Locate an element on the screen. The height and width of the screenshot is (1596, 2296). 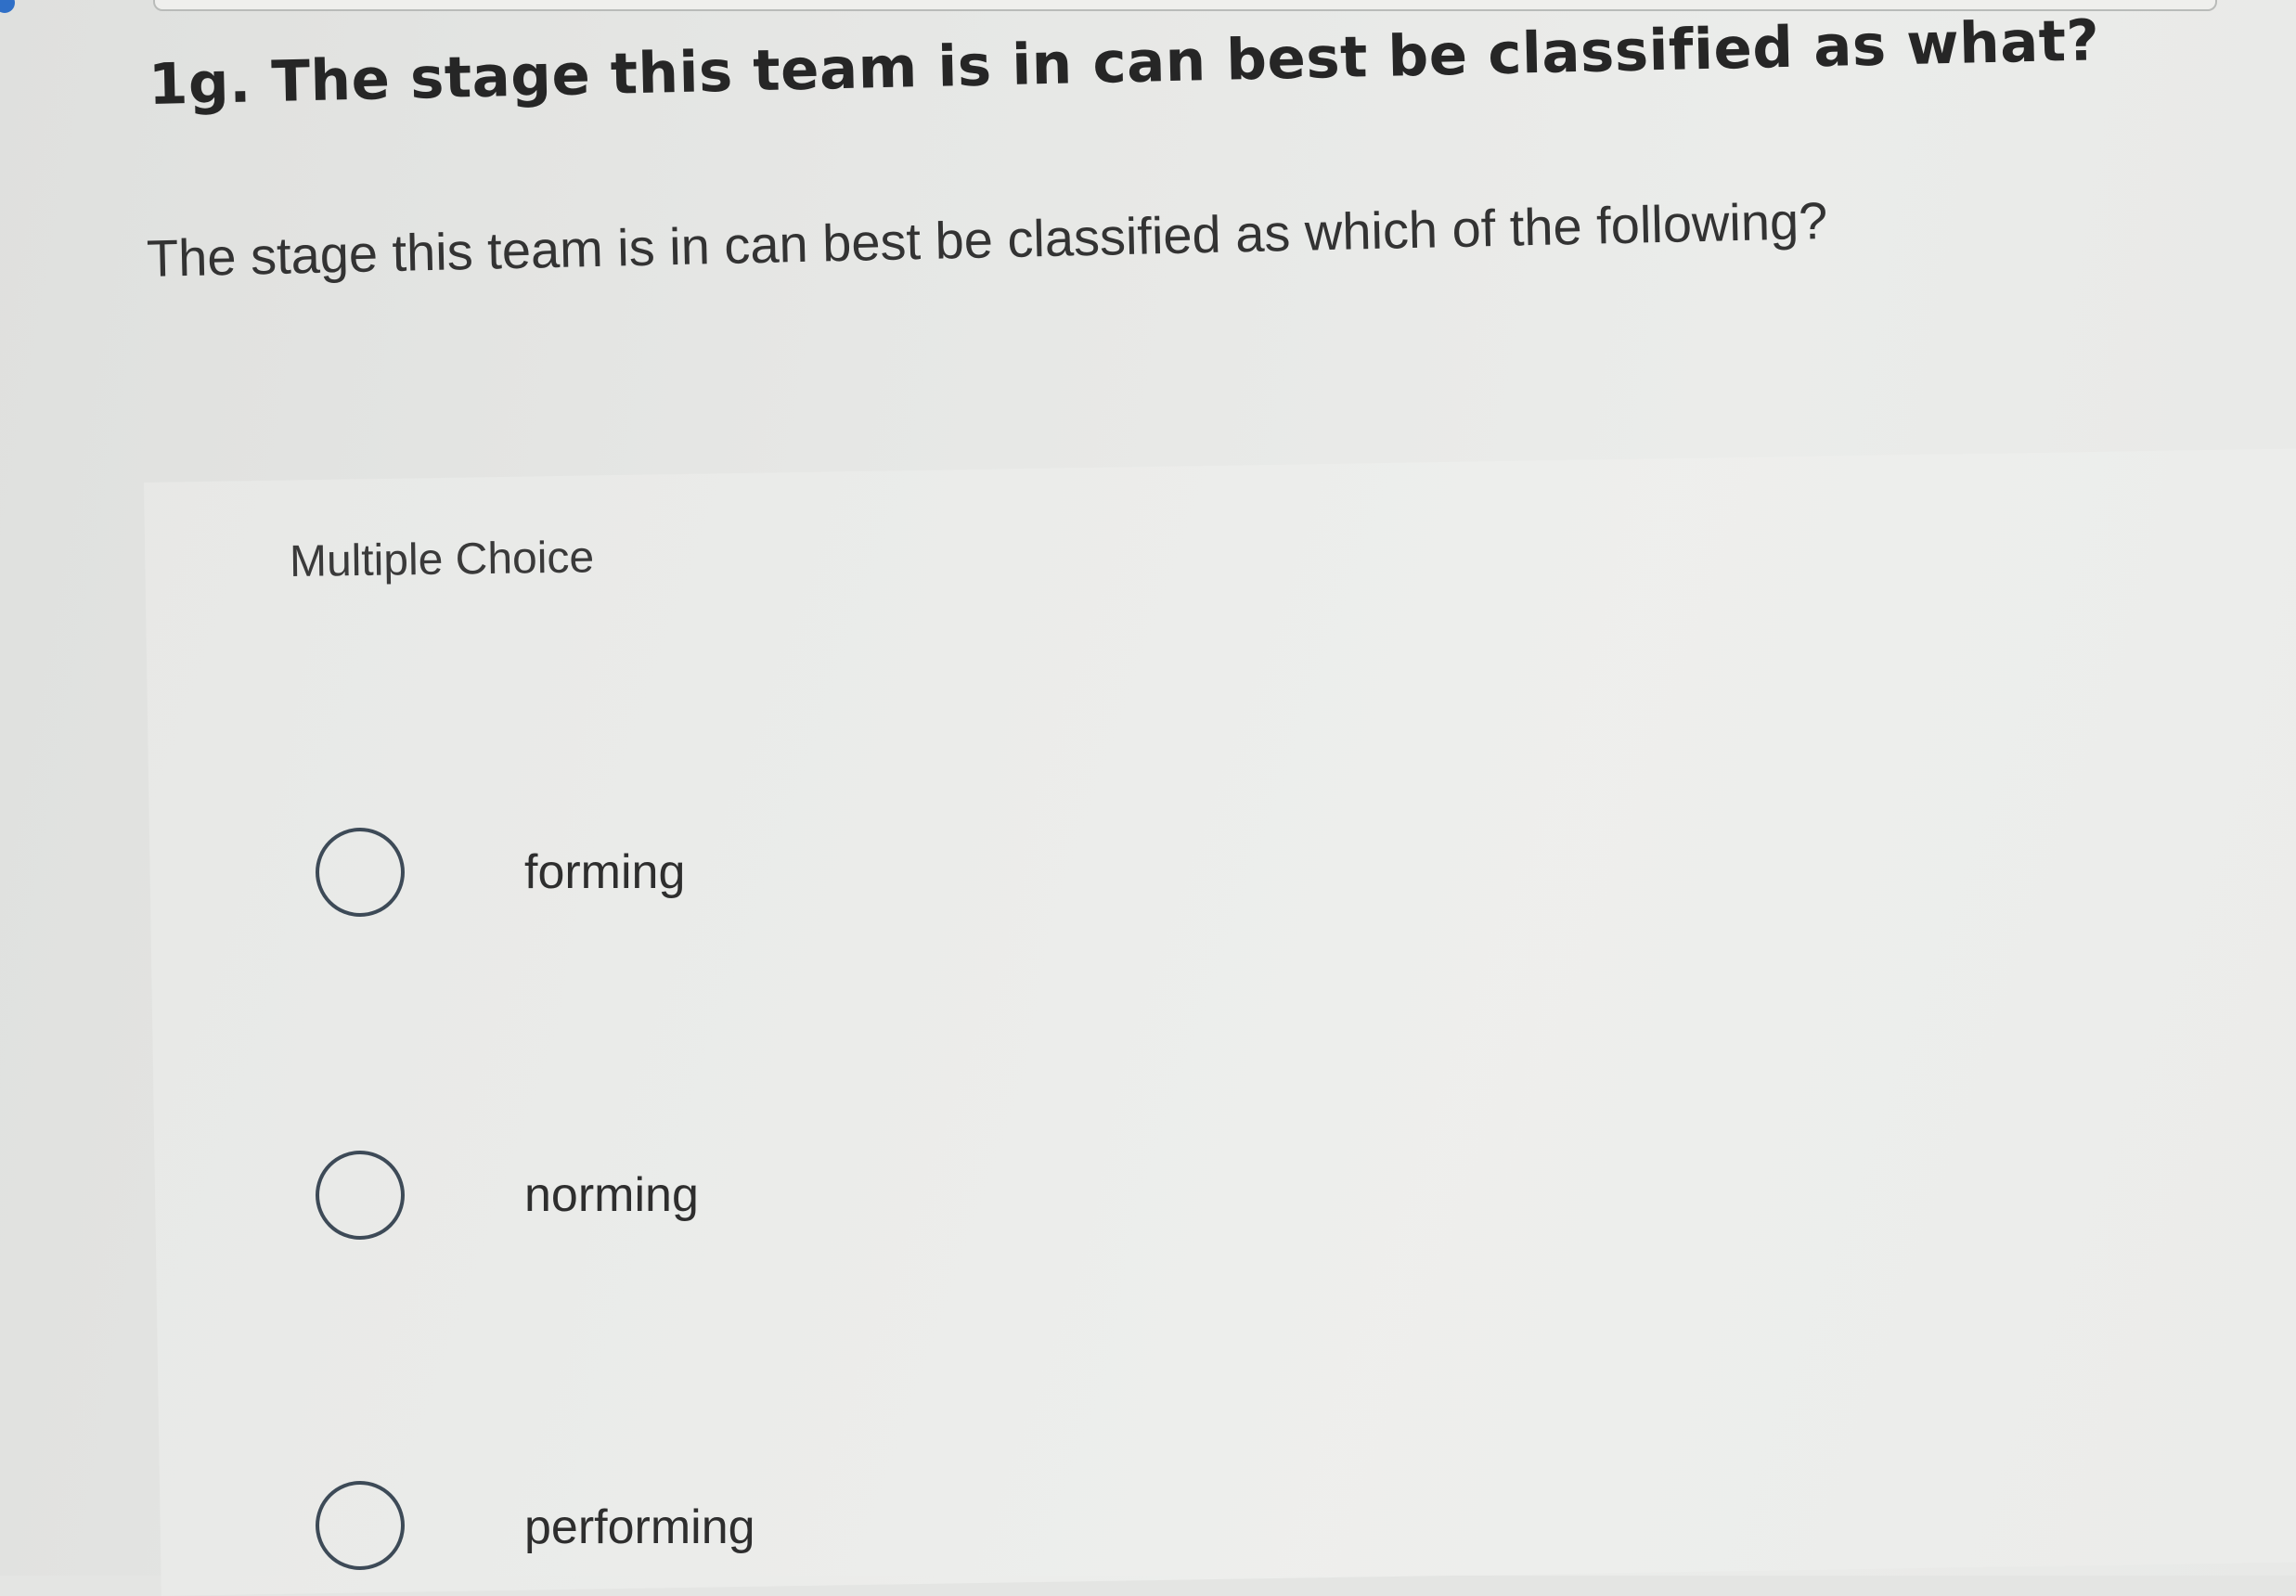
option-forming: forming is located at coordinates (965, 879).